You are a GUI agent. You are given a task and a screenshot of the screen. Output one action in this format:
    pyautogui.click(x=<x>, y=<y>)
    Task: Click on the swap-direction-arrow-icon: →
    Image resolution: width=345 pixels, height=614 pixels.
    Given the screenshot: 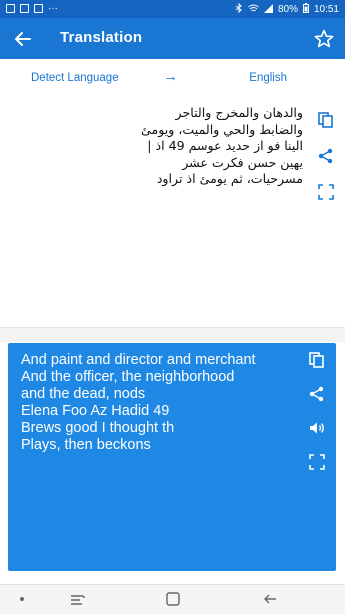 What is the action you would take?
    pyautogui.click(x=170, y=76)
    